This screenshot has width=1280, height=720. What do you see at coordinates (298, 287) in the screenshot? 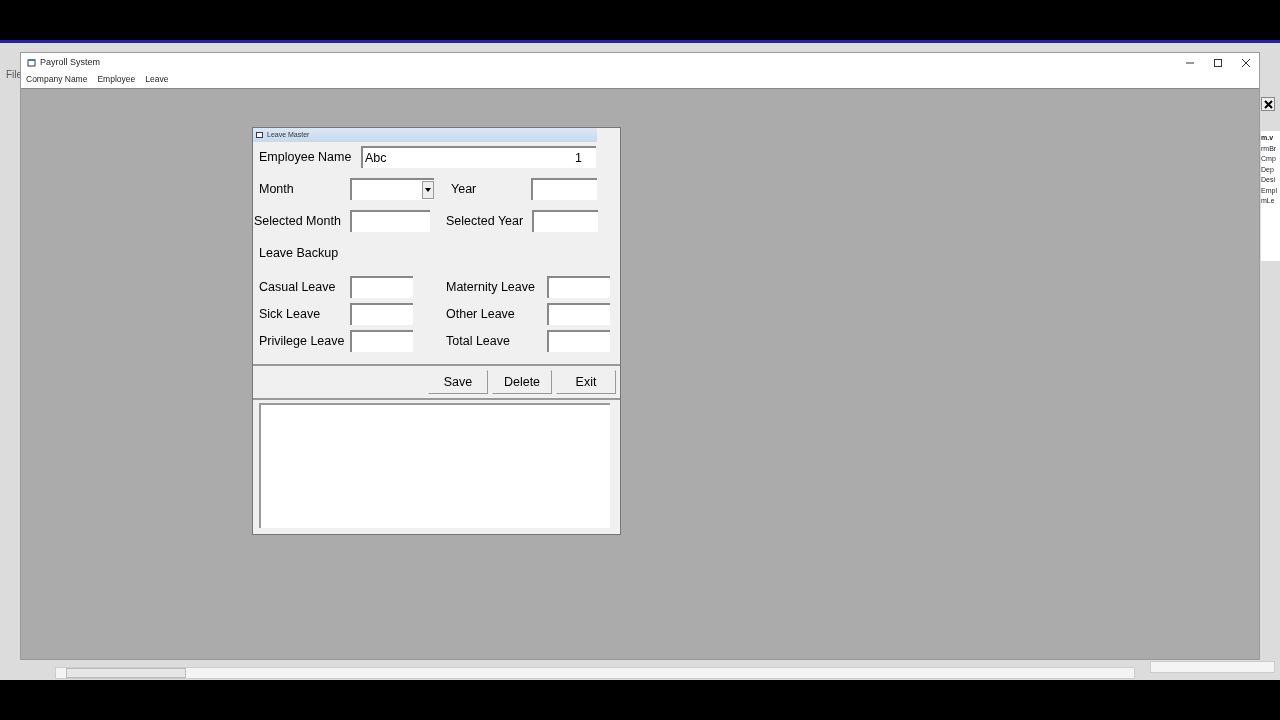
I see `field-label: Casual Leave` at bounding box center [298, 287].